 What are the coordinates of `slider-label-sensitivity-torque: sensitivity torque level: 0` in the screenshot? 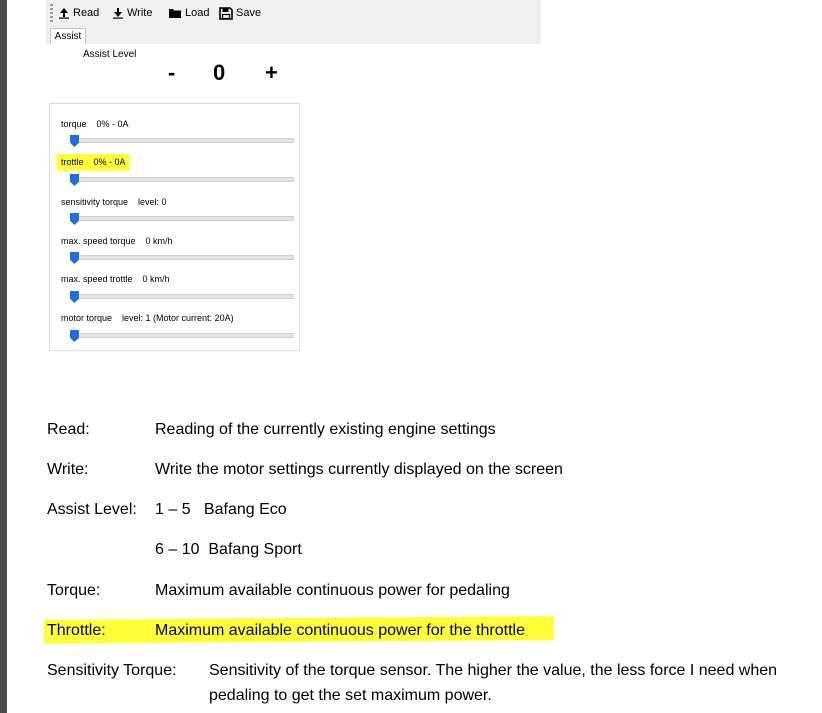 It's located at (114, 202).